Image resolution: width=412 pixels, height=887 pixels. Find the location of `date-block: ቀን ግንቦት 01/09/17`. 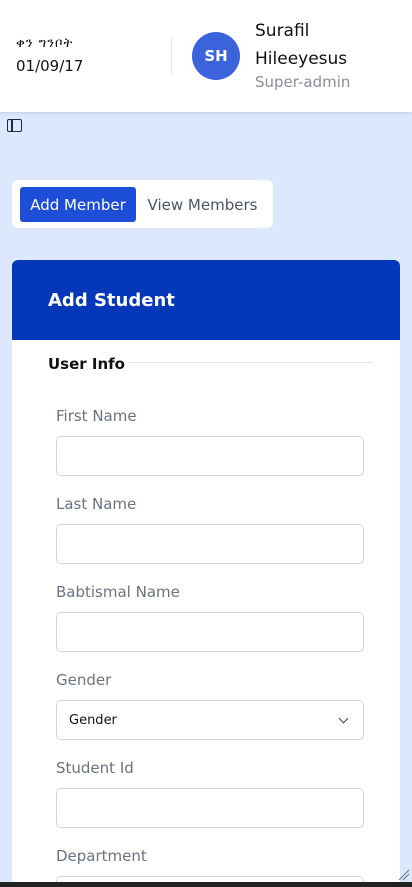

date-block: ቀን ግንቦት 01/09/17 is located at coordinates (49, 55).